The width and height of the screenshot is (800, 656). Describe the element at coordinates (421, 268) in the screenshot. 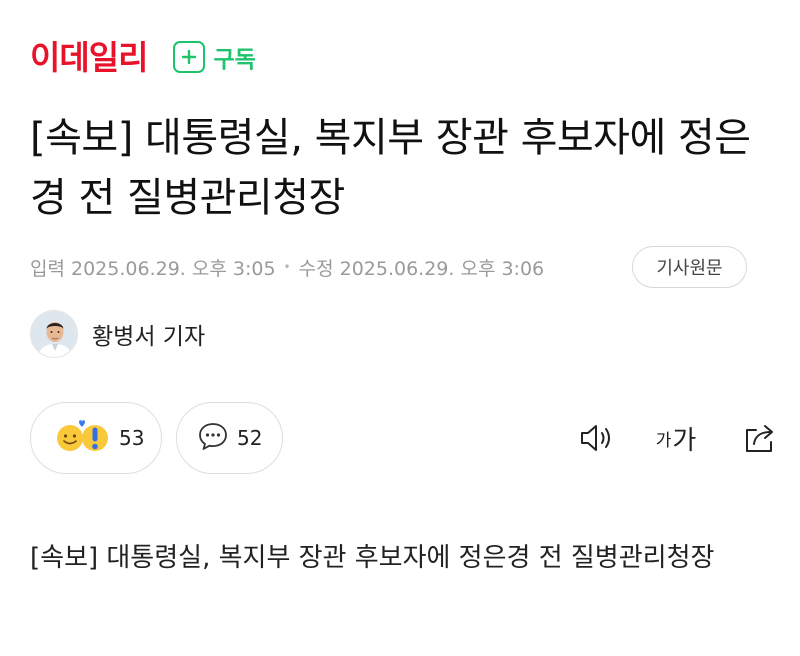

I see `modified-time: 수정 2025.06.29. 오후 3:06` at that location.